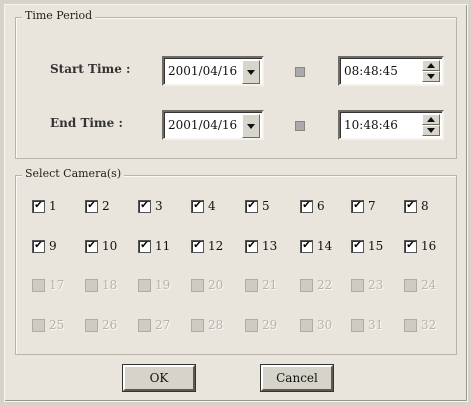 The height and width of the screenshot is (406, 472). What do you see at coordinates (154, 325) in the screenshot?
I see `camera-27-checkbox: 27` at bounding box center [154, 325].